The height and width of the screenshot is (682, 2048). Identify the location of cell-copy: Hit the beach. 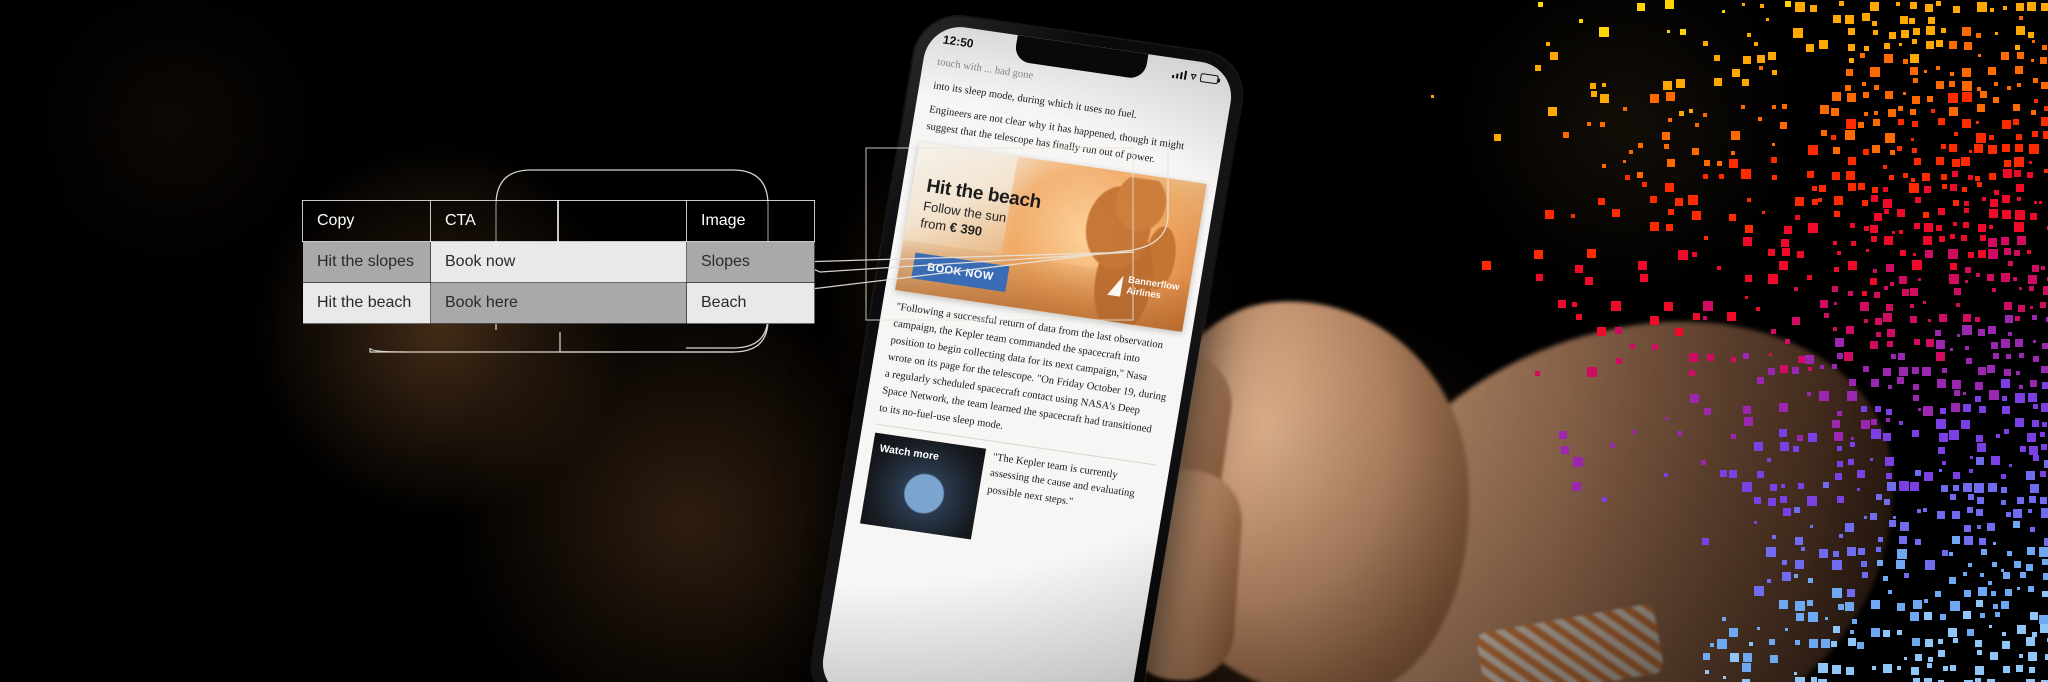
(366, 303).